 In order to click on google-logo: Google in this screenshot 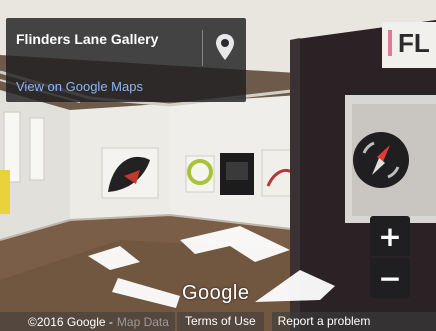, I will do `click(216, 293)`.